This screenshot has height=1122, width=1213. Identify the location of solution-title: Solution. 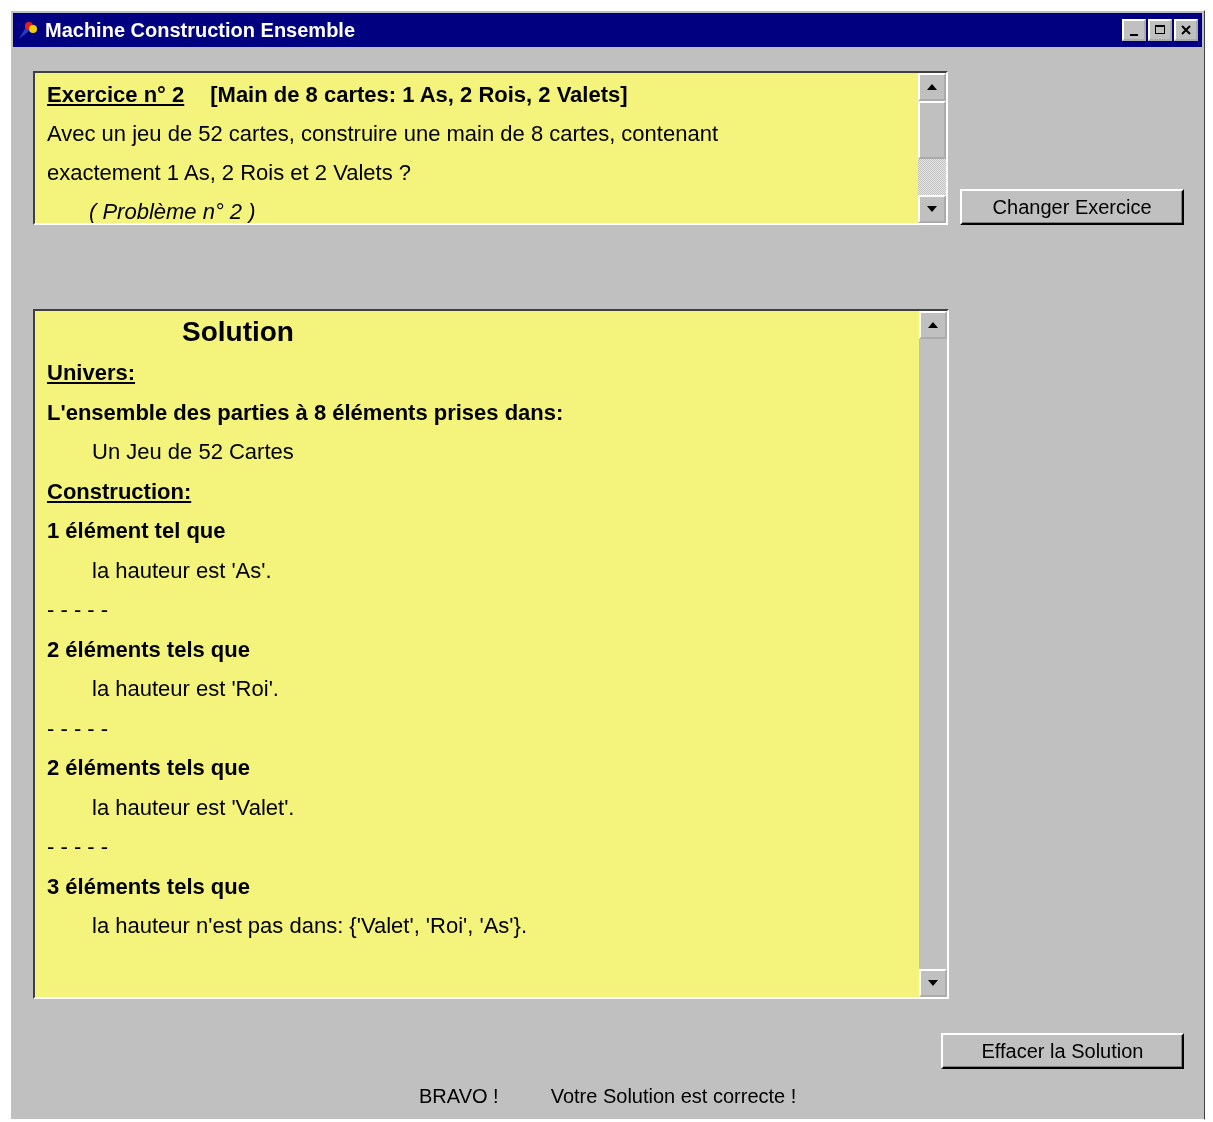
(238, 332).